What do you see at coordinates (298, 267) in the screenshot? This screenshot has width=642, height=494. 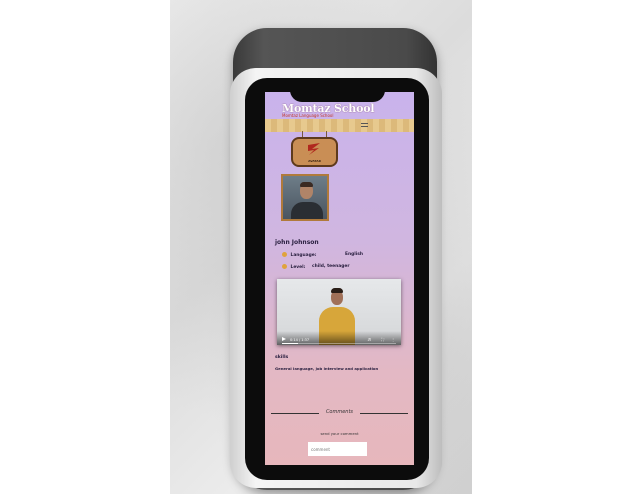 I see `level-label: Level:` at bounding box center [298, 267].